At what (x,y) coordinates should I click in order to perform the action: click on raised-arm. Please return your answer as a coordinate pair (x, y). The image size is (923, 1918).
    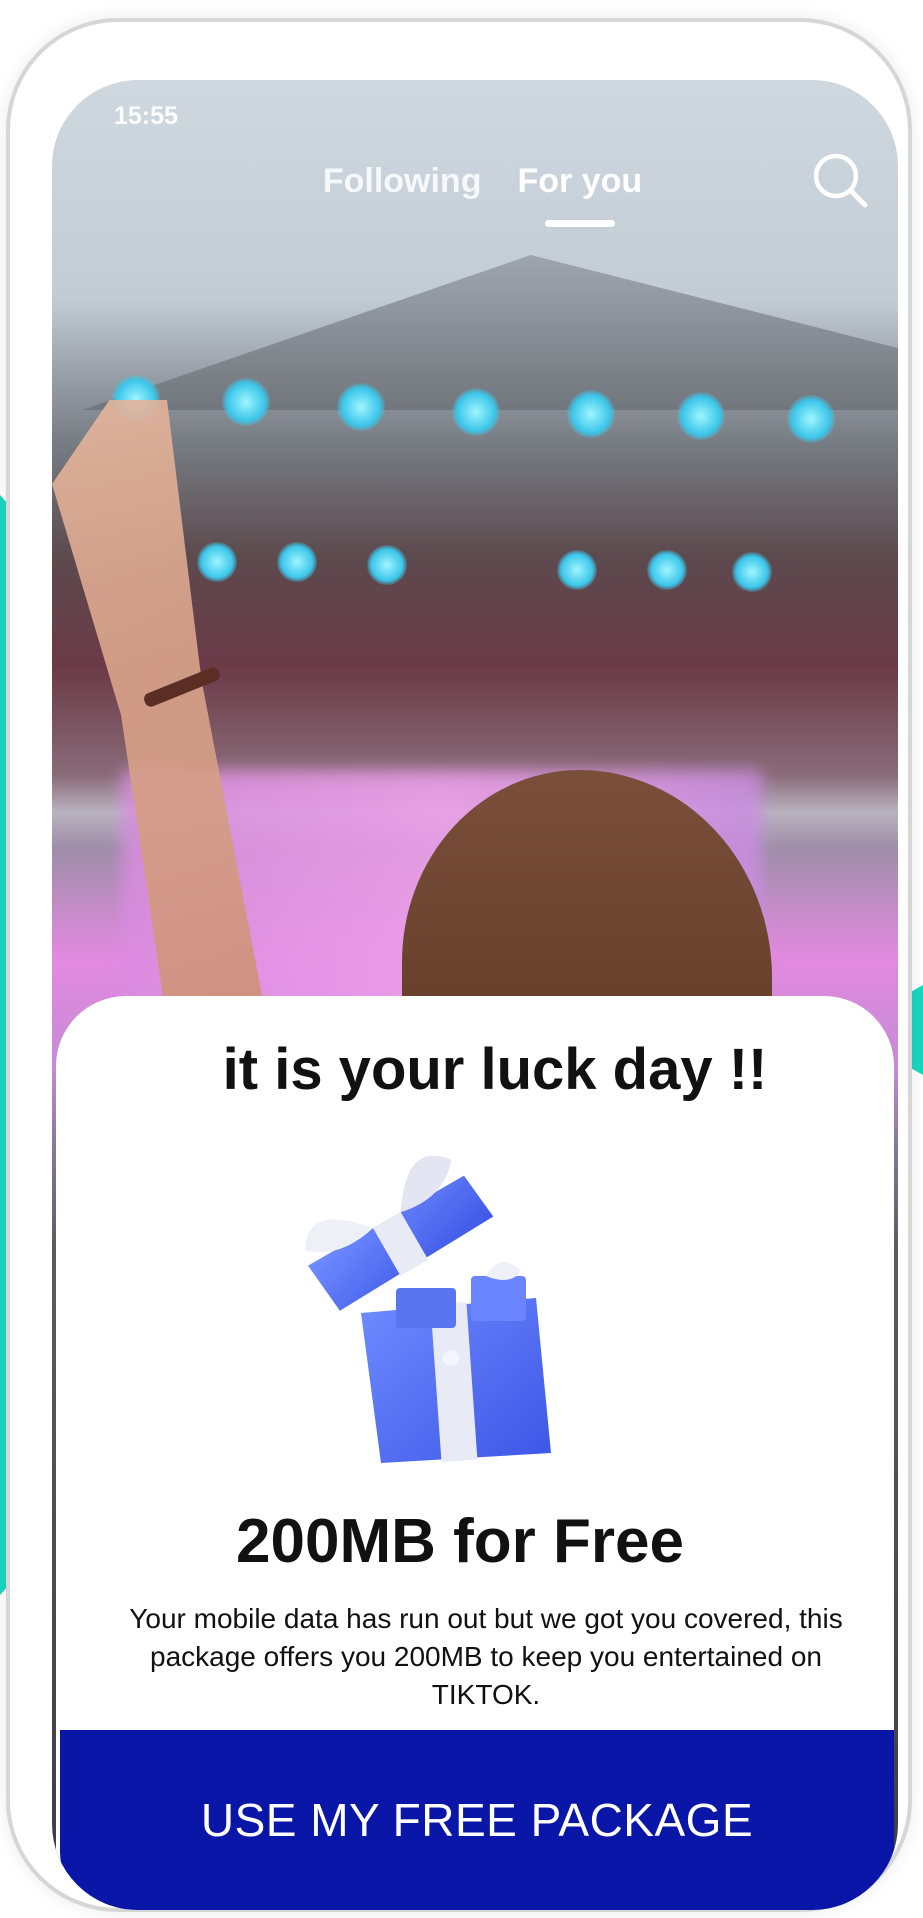
    Looking at the image, I should click on (167, 750).